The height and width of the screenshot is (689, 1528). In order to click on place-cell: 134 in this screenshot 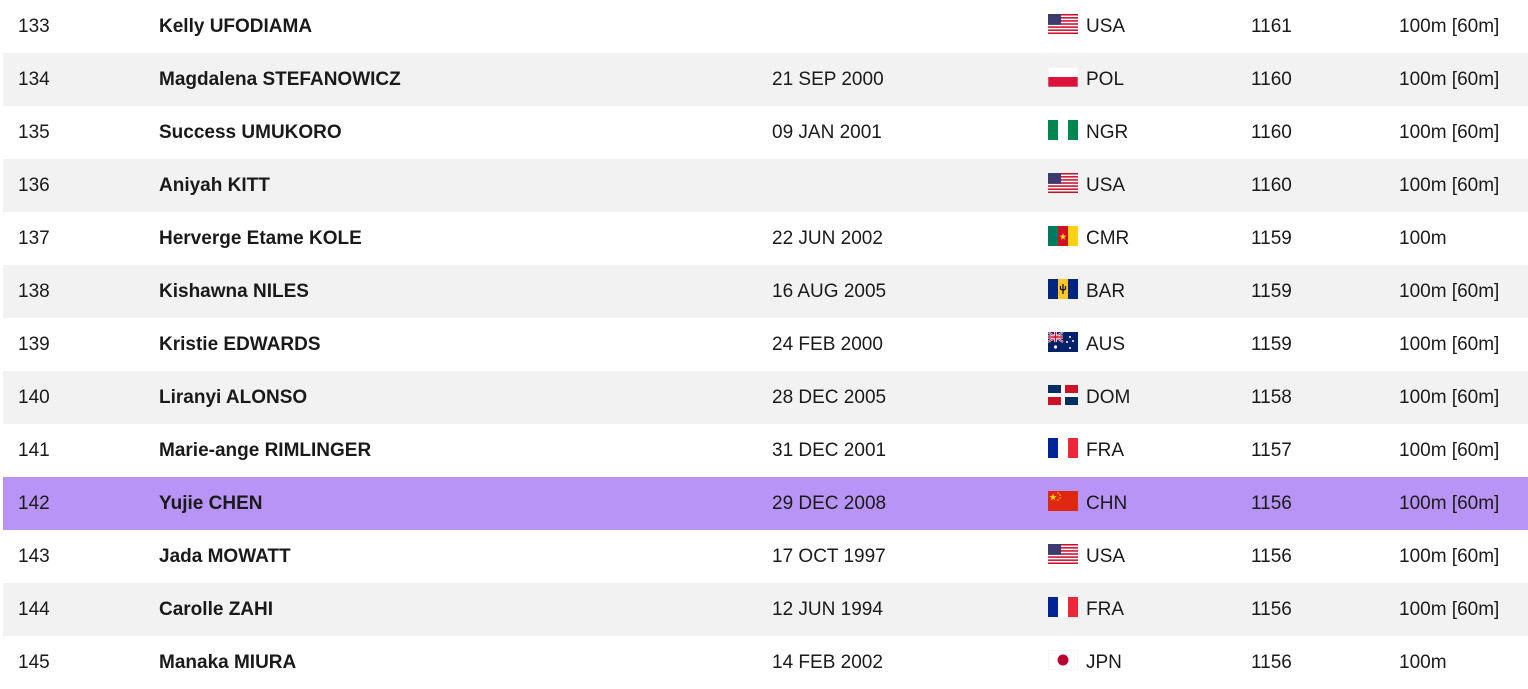, I will do `click(34, 79)`.